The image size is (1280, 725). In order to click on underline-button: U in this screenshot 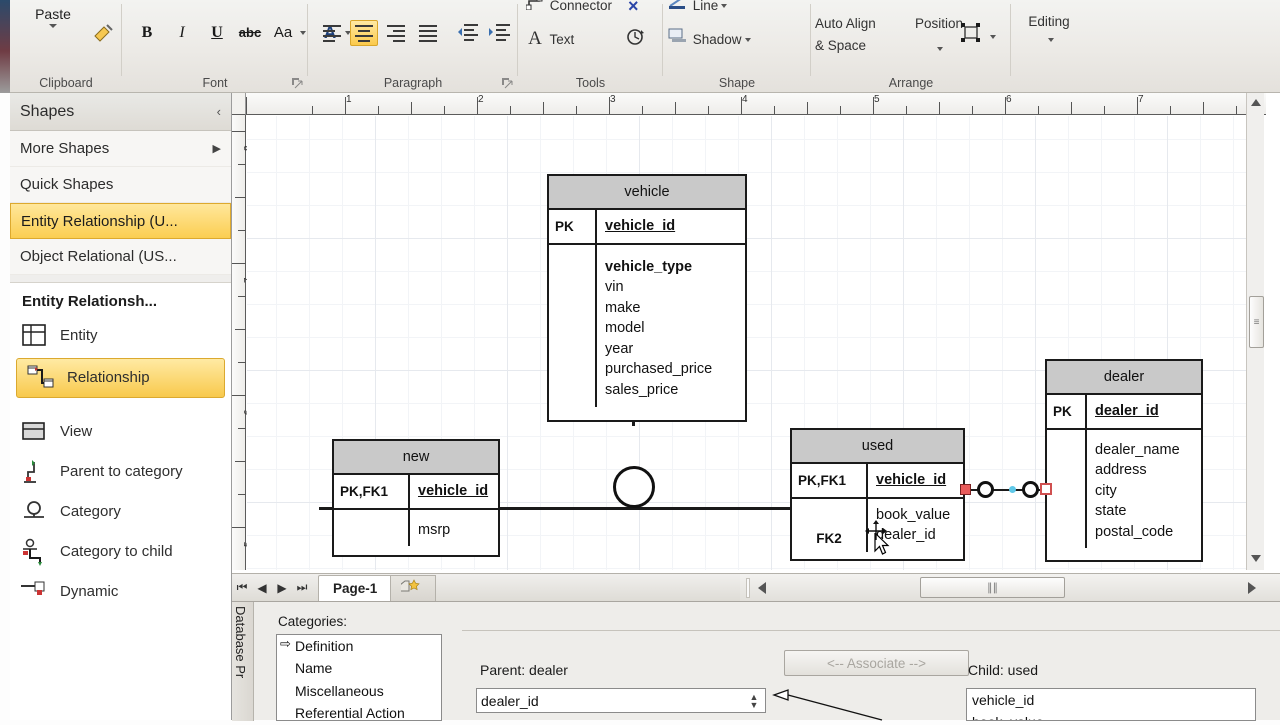, I will do `click(217, 32)`.